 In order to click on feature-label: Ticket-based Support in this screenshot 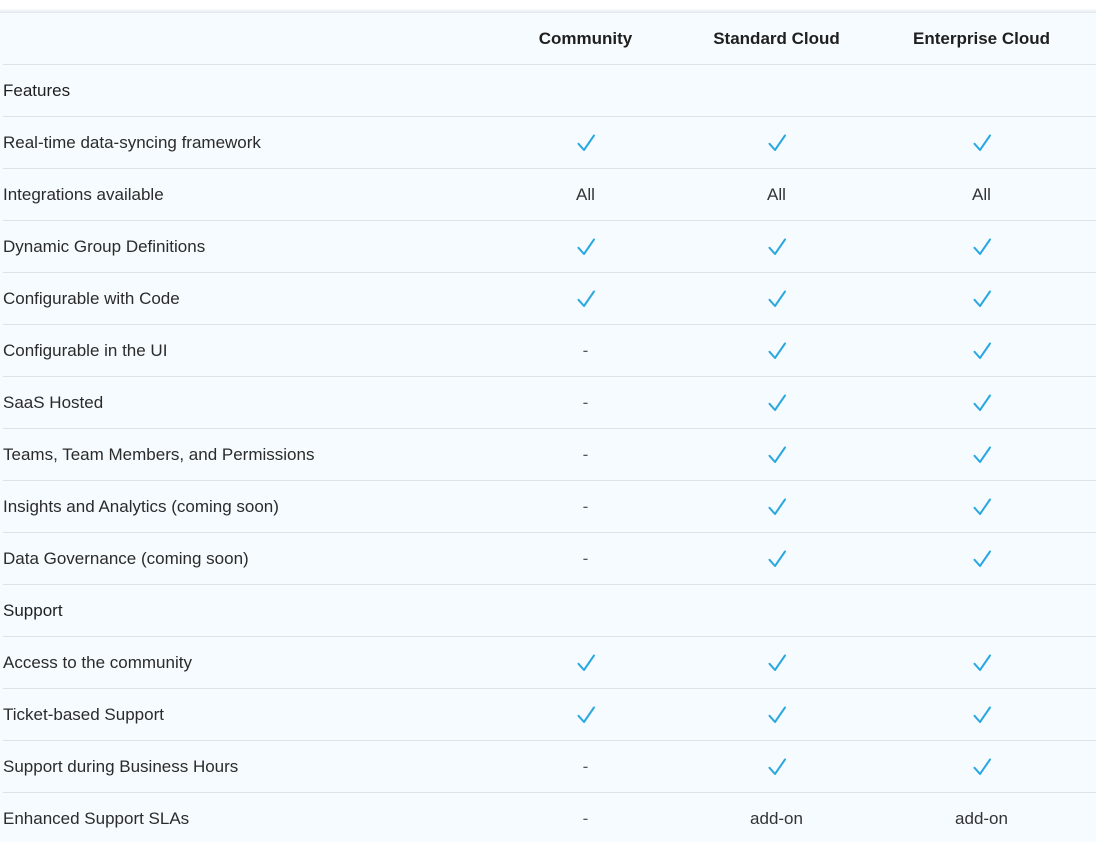, I will do `click(244, 714)`.